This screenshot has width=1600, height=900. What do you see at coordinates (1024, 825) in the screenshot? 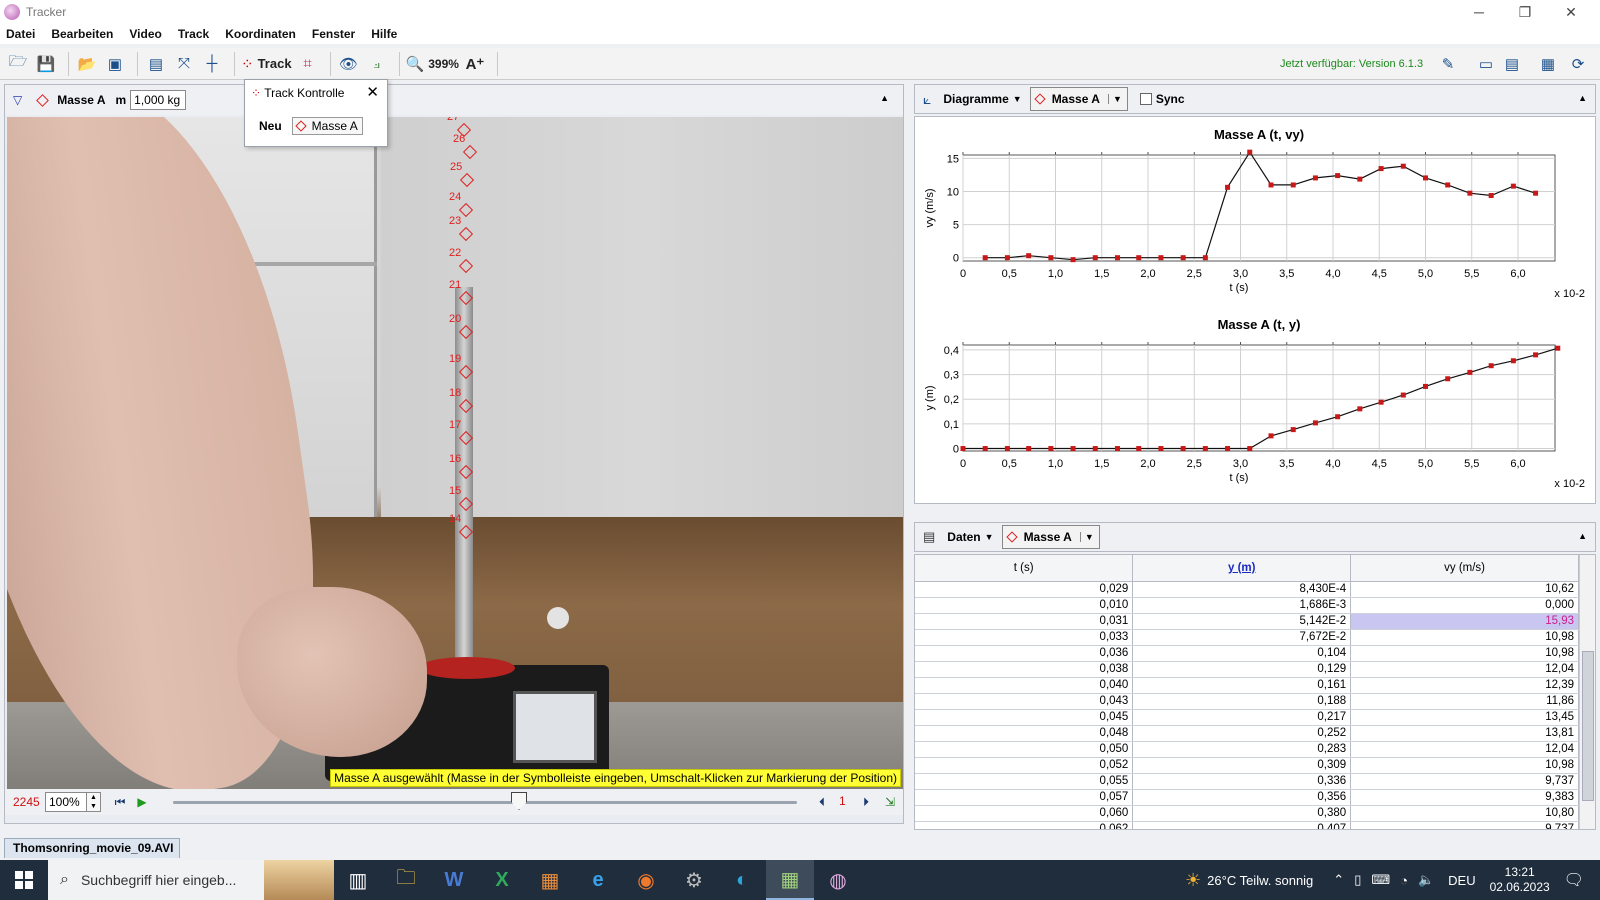
I see `cell-t: 0,062` at bounding box center [1024, 825].